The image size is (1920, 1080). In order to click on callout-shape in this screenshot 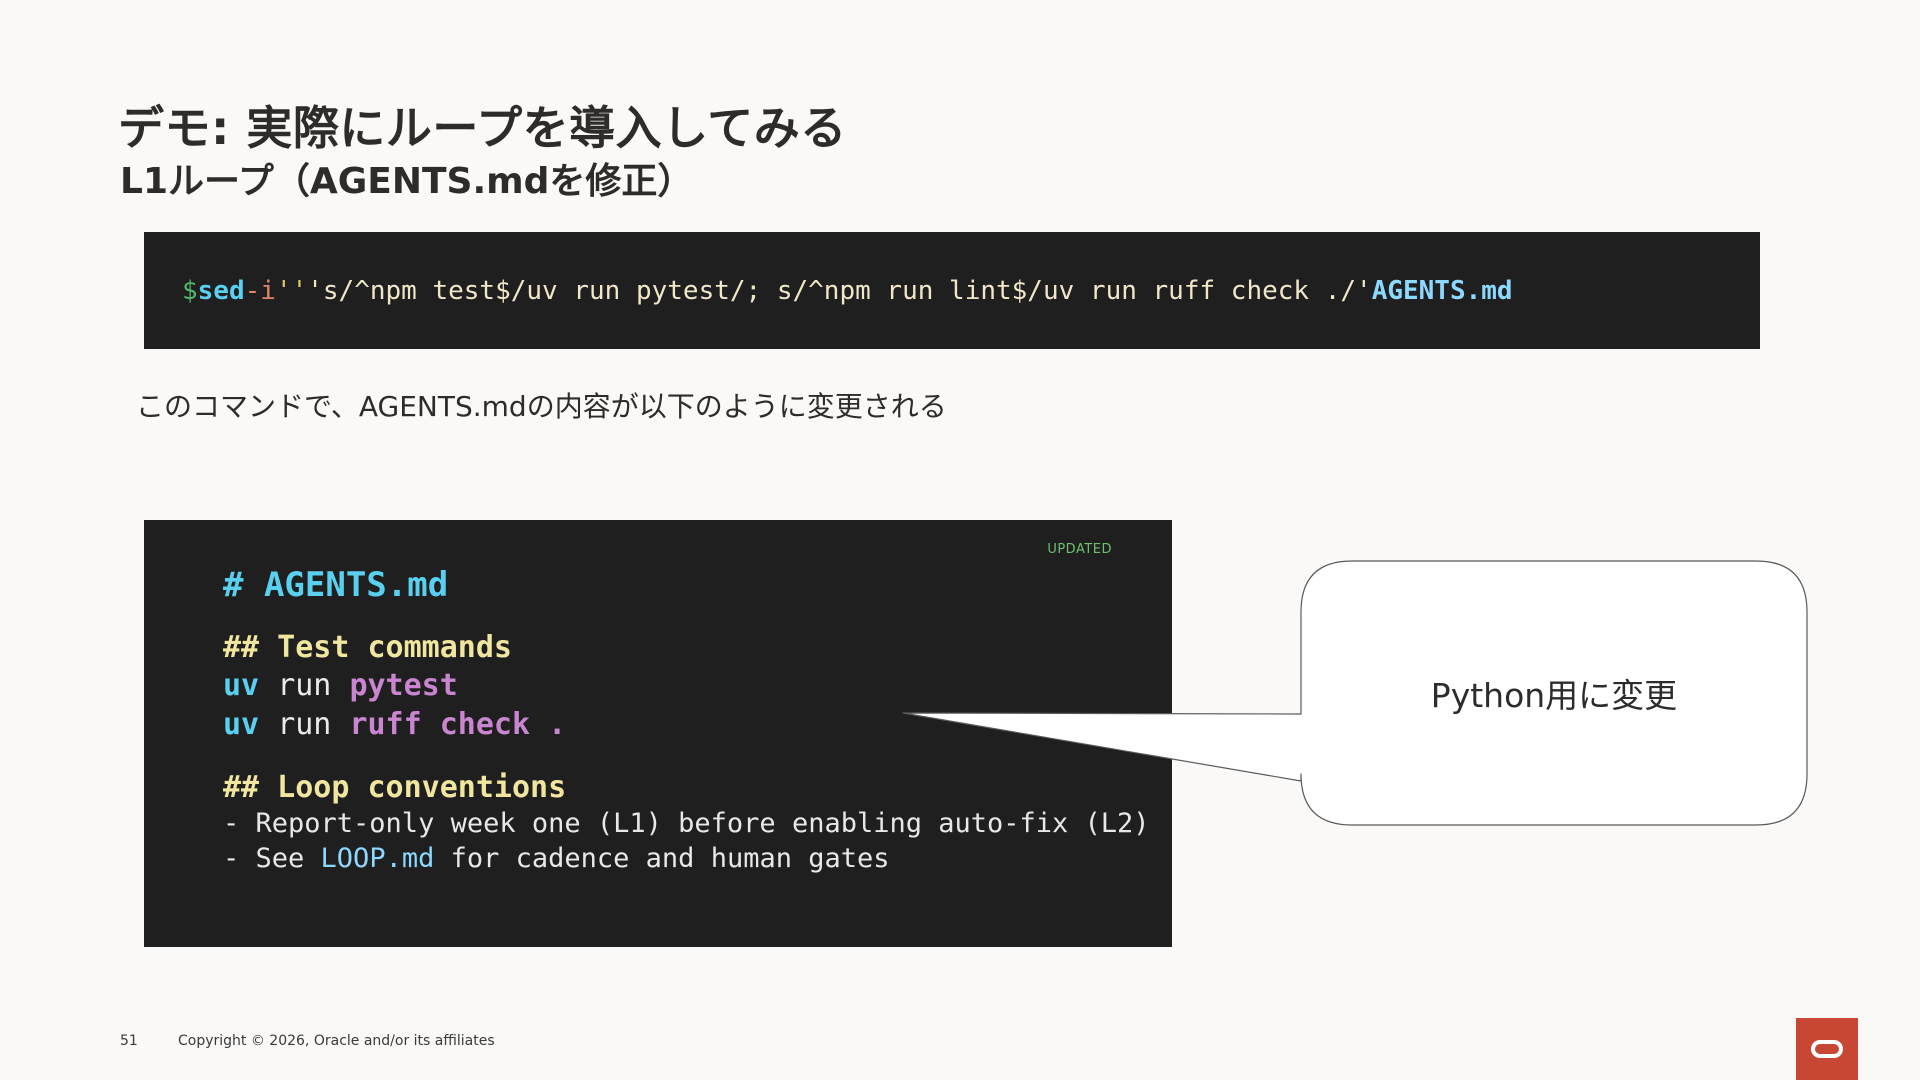, I will do `click(1355, 693)`.